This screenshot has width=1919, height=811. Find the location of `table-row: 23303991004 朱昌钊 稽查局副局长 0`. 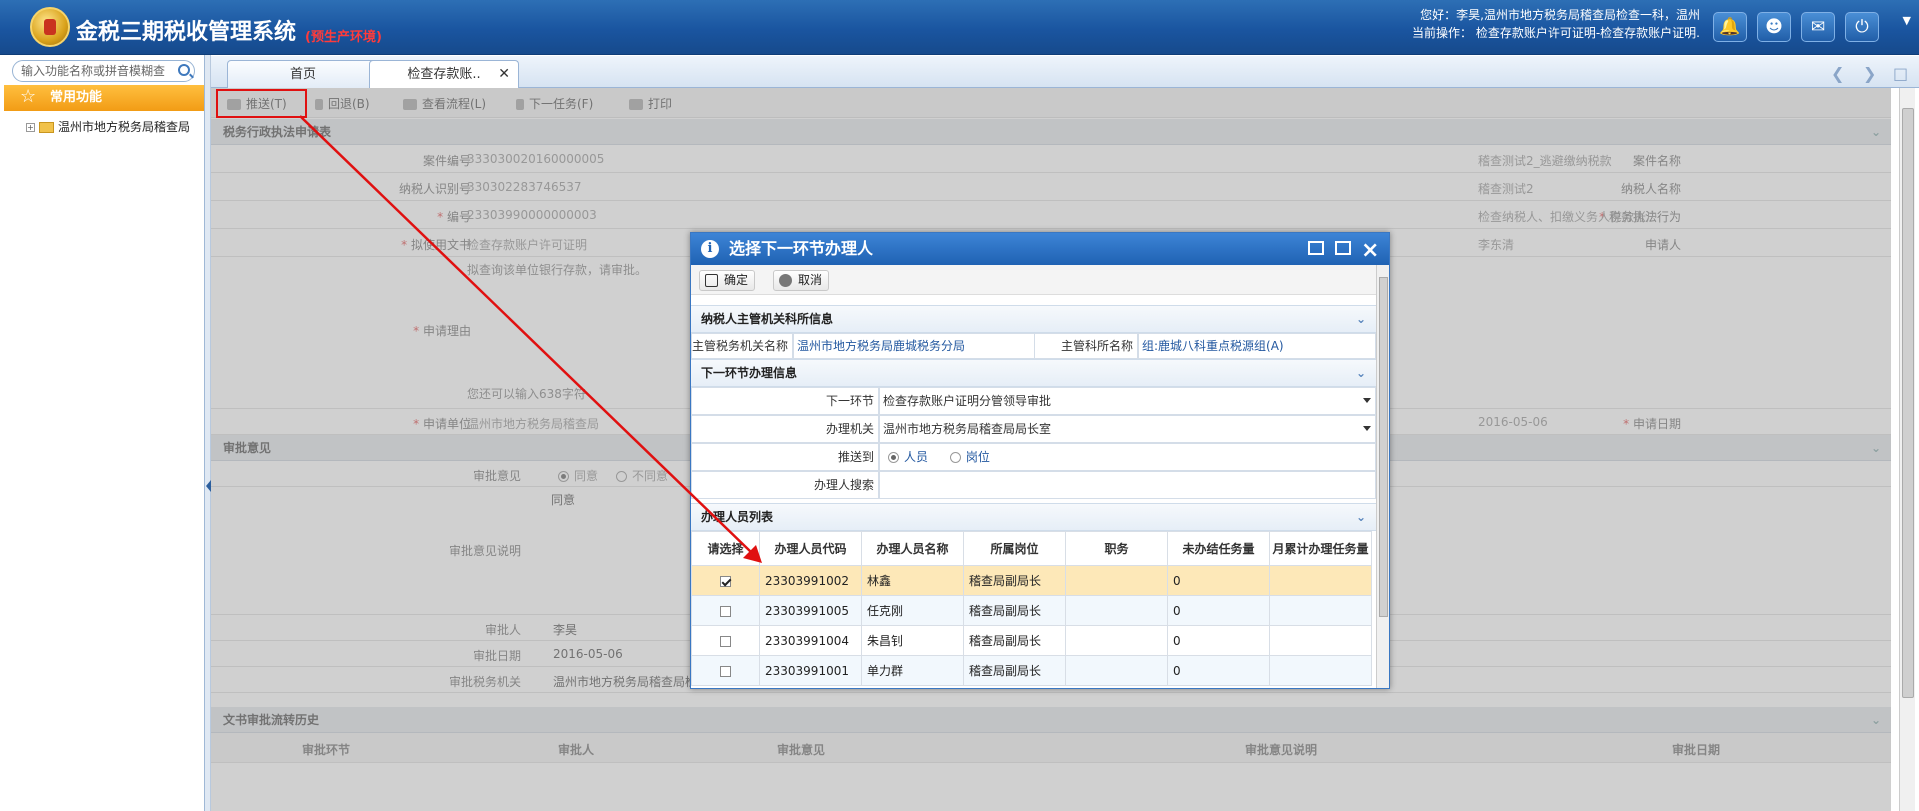

table-row: 23303991004 朱昌钊 稽查局副局长 0 is located at coordinates (1031, 640).